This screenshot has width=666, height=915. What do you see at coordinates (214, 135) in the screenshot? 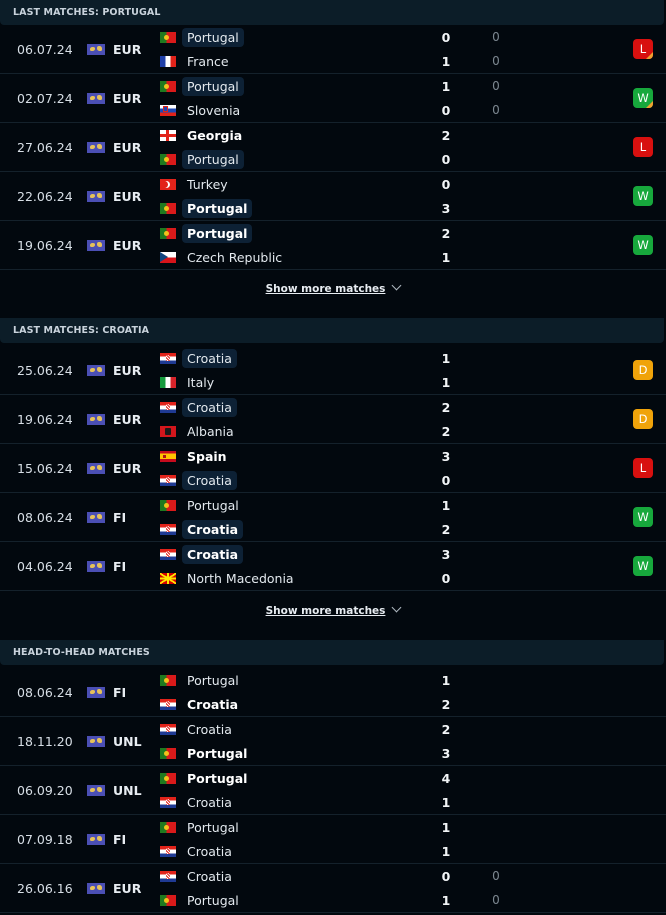
I see `team-name: Georgia` at bounding box center [214, 135].